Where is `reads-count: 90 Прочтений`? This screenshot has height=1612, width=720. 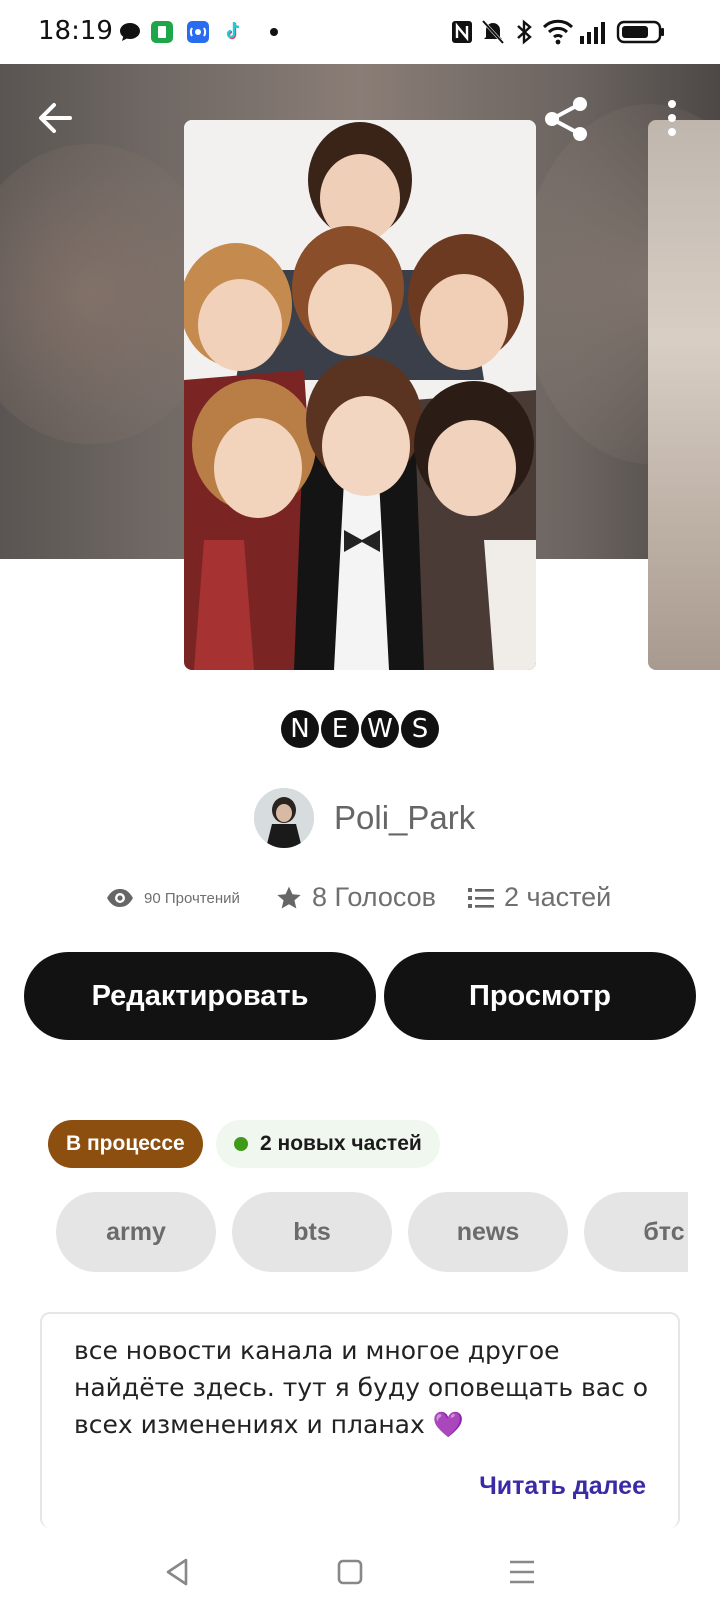
reads-count: 90 Прочтений is located at coordinates (192, 898).